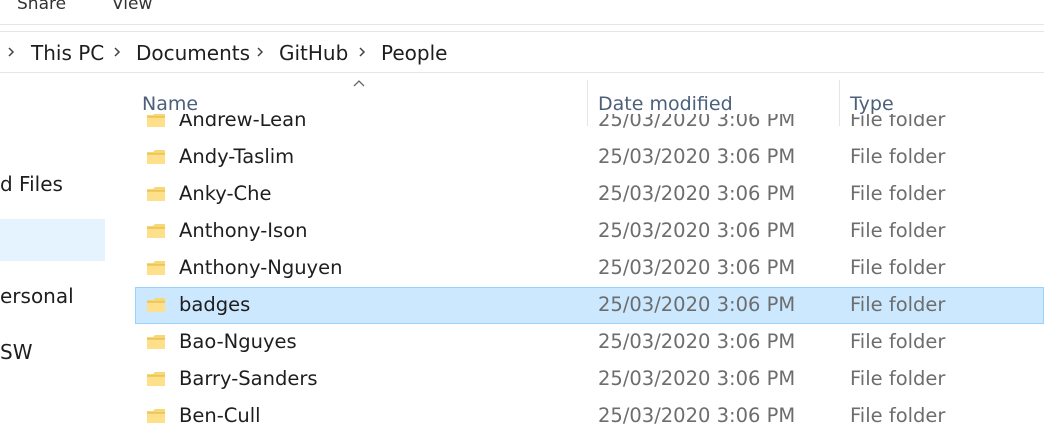 This screenshot has width=1044, height=438. Describe the element at coordinates (589, 194) in the screenshot. I see `file-row: Anky-Che 25/03/2020 3:06 PM File folder` at that location.